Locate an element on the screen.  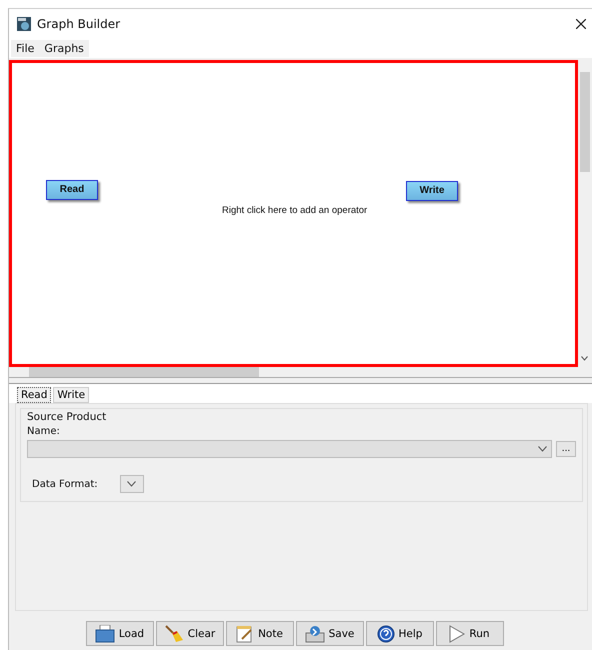
folder-icon is located at coordinates (104, 633).